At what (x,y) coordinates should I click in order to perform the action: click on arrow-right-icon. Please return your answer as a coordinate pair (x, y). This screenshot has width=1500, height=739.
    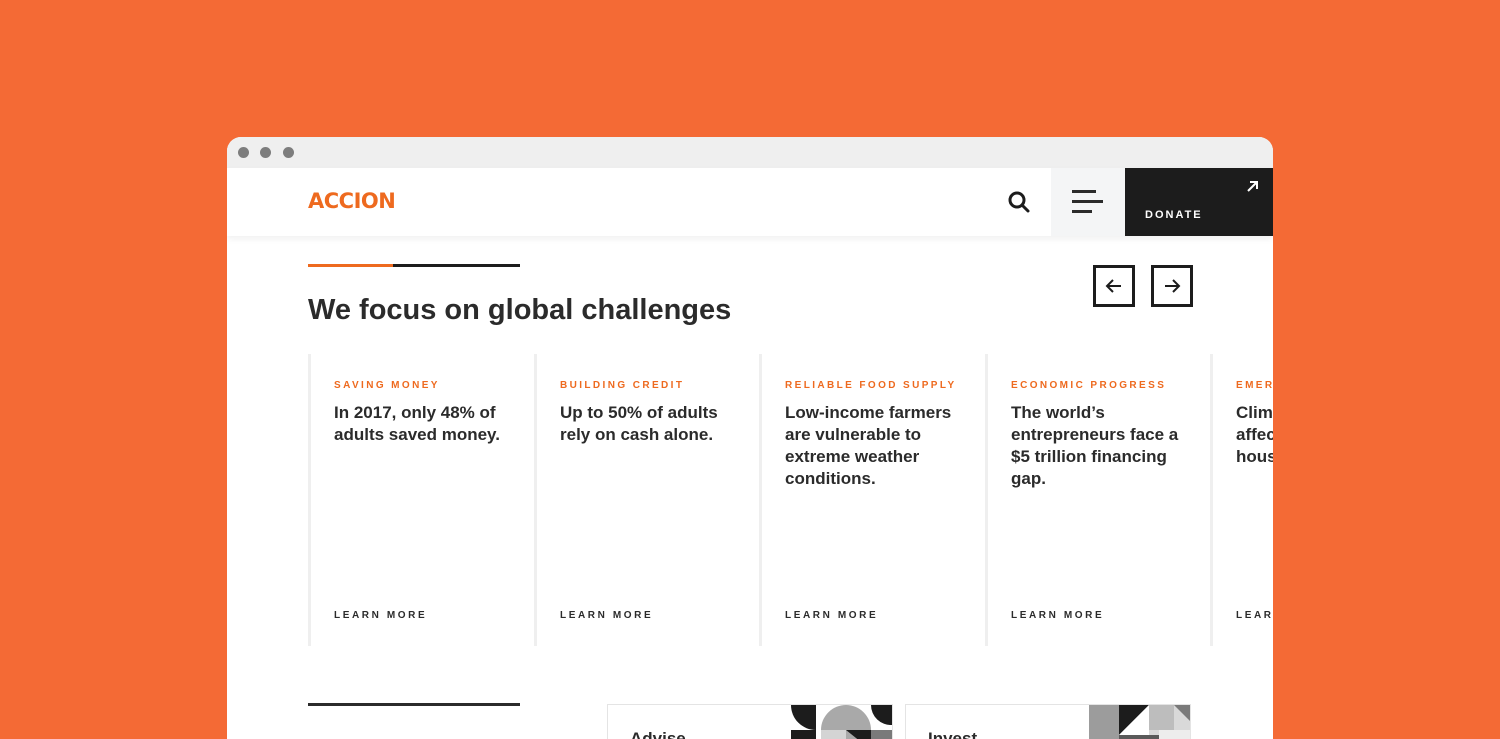
    Looking at the image, I should click on (1173, 286).